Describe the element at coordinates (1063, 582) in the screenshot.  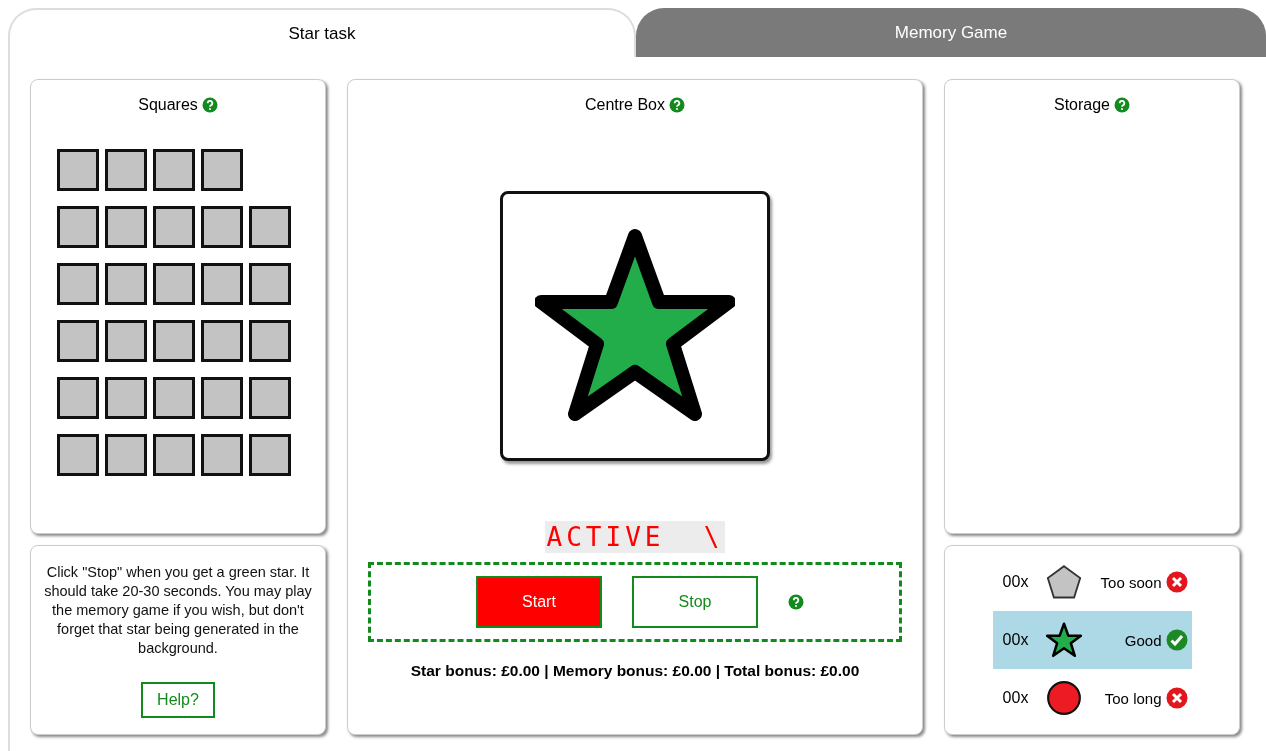
I see `pentagon-icon` at that location.